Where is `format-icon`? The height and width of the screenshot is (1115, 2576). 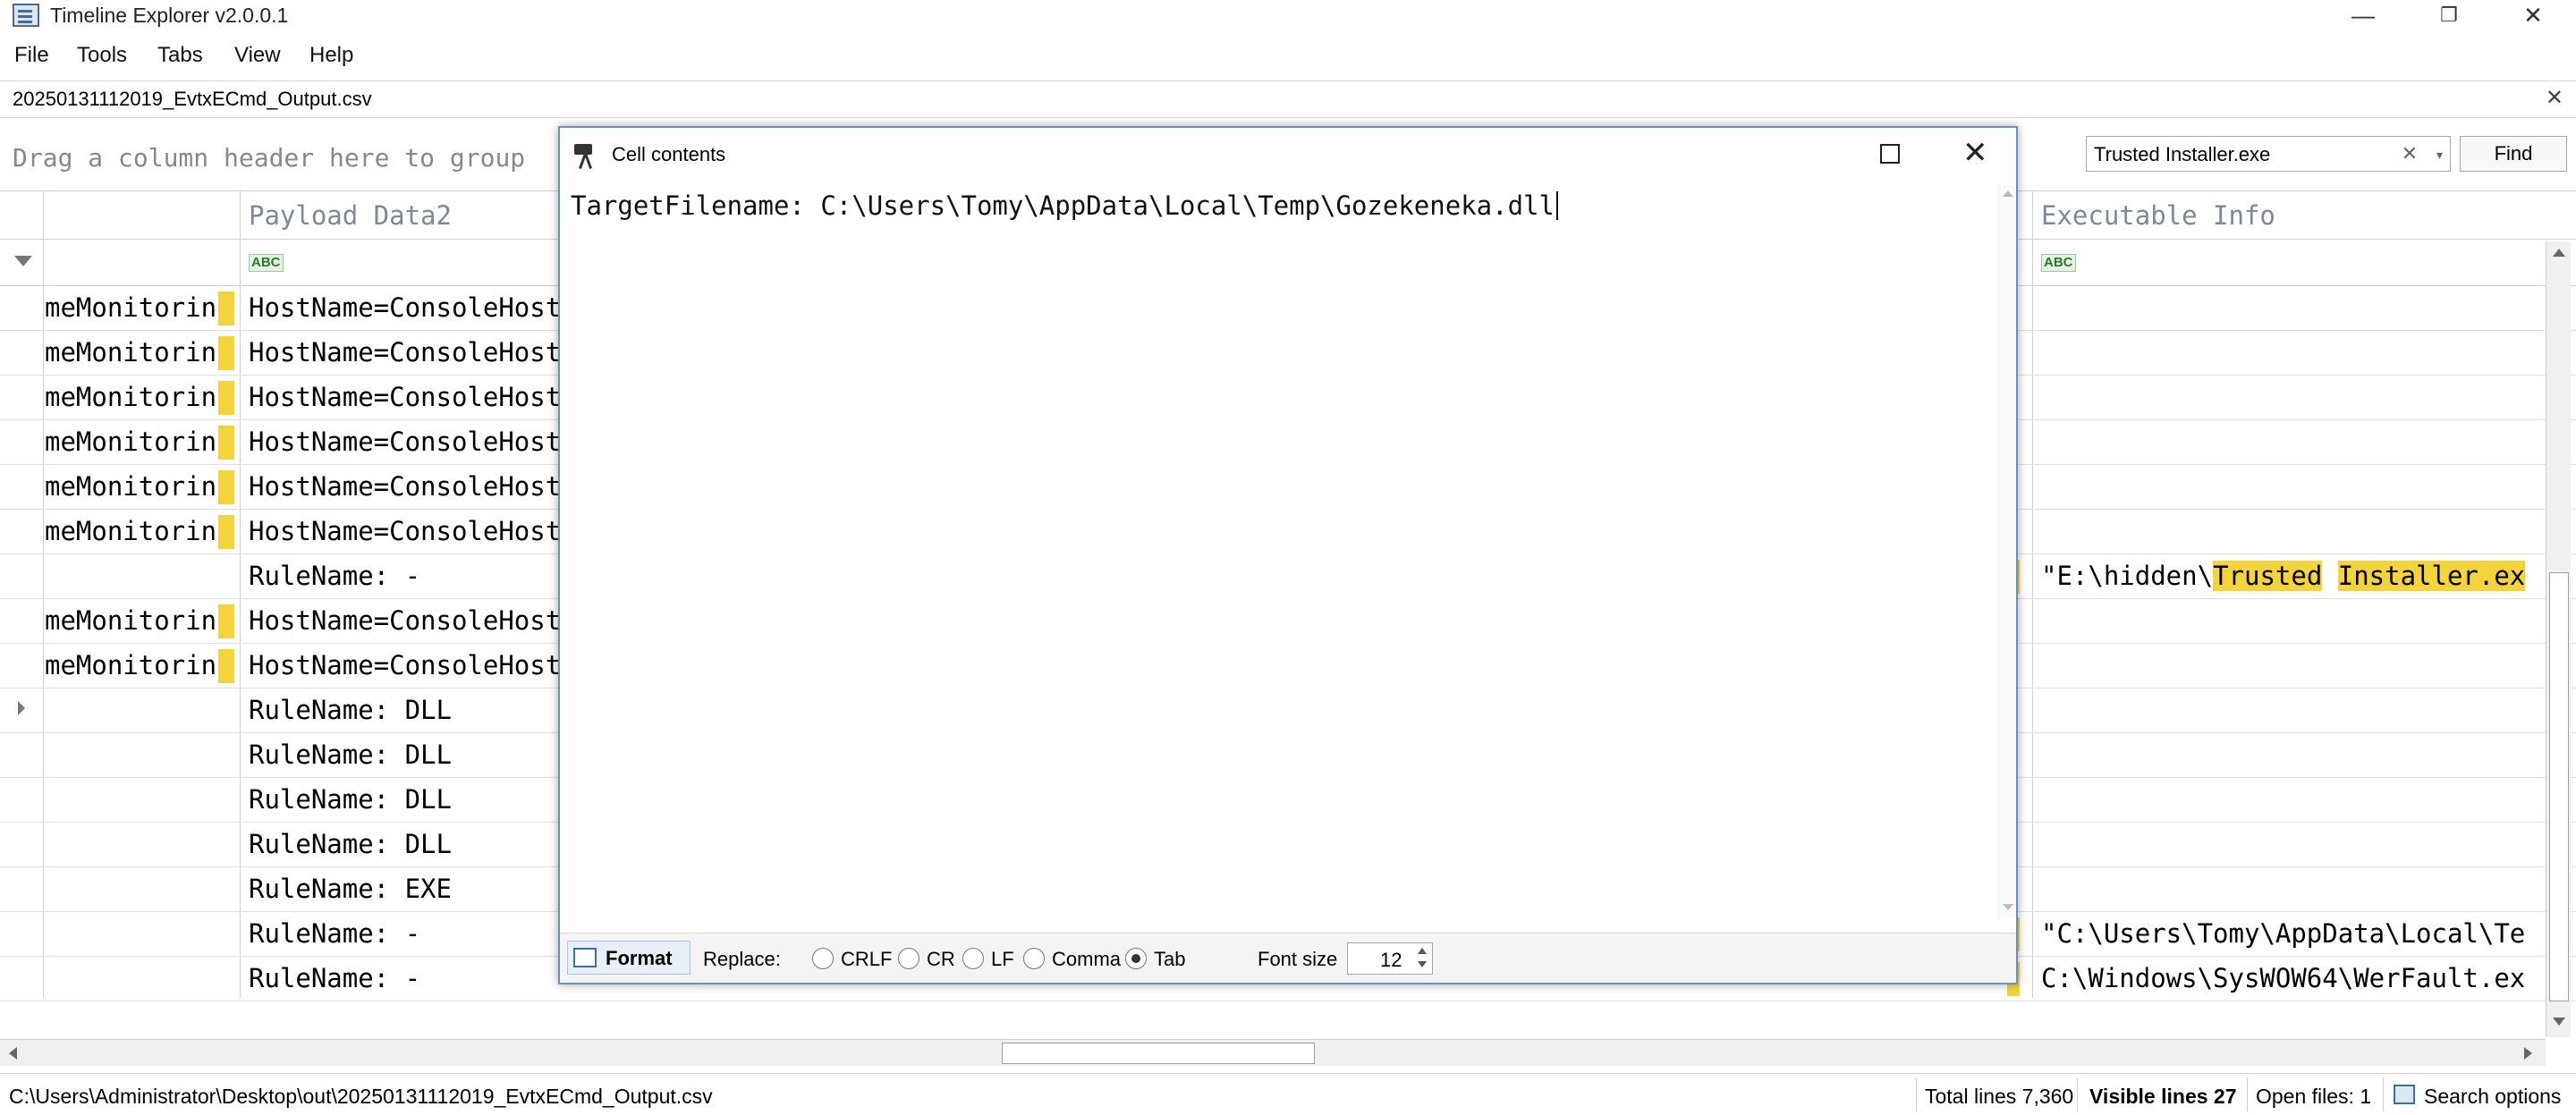
format-icon is located at coordinates (585, 958).